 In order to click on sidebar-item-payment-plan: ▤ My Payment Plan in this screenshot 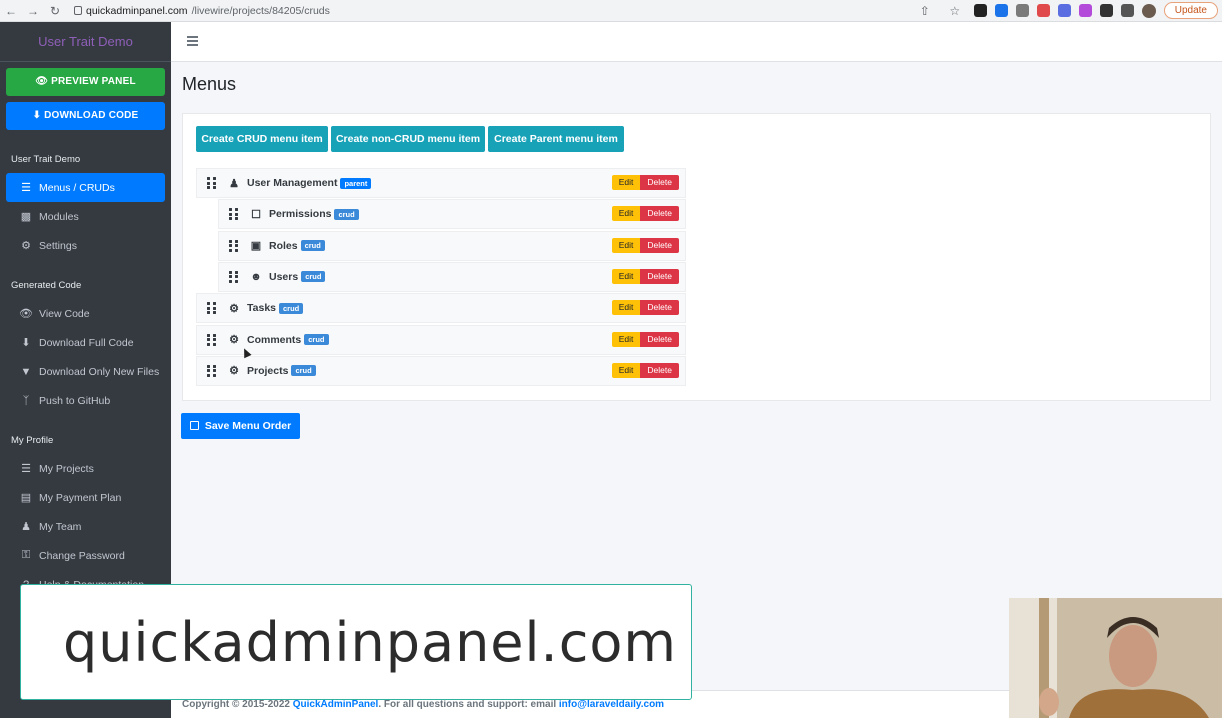, I will do `click(85, 497)`.